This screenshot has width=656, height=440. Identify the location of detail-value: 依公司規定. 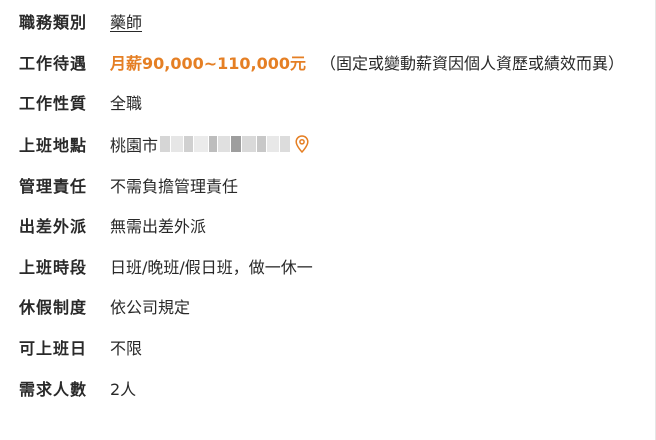
(150, 307).